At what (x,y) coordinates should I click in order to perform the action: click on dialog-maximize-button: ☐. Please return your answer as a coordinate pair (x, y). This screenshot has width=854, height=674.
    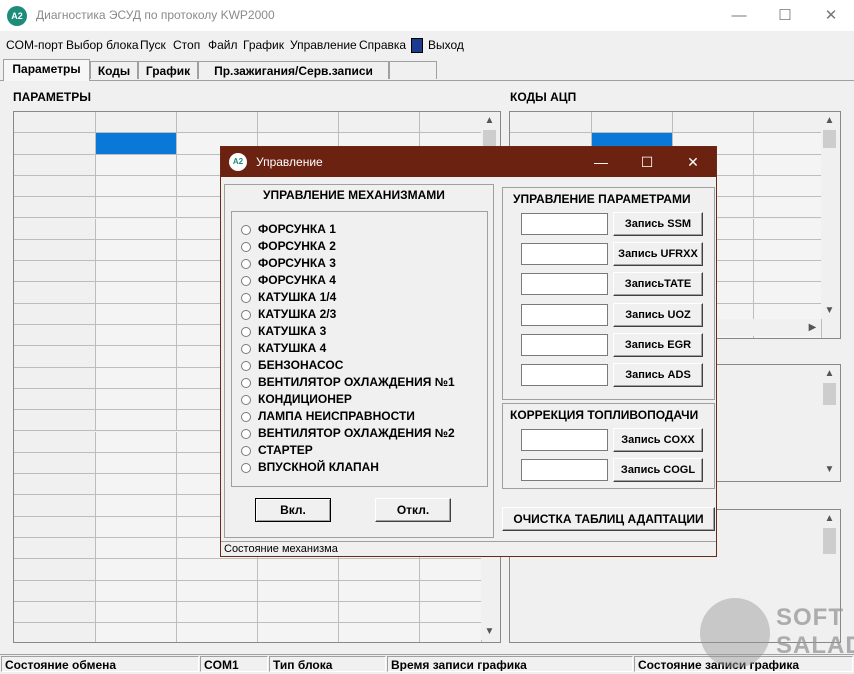
    Looking at the image, I should click on (647, 162).